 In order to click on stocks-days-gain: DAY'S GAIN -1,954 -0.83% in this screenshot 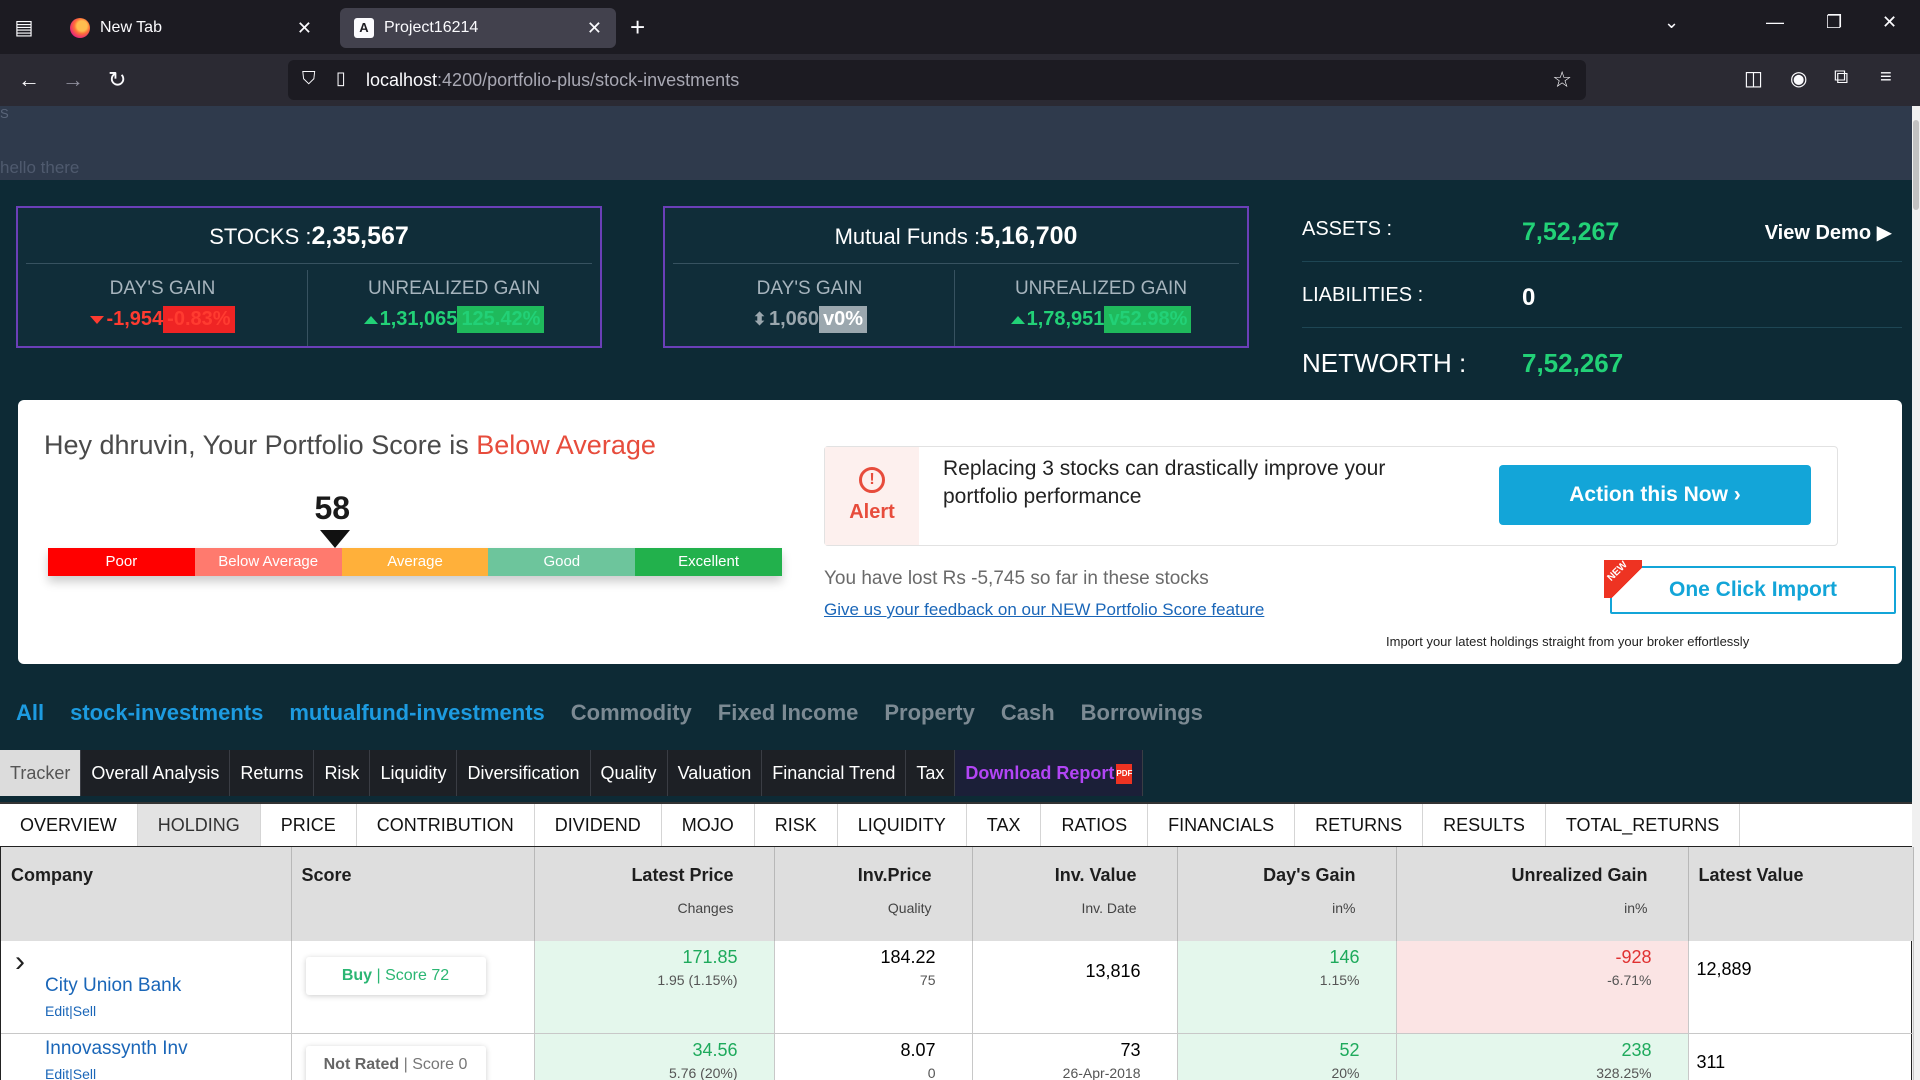, I will do `click(163, 308)`.